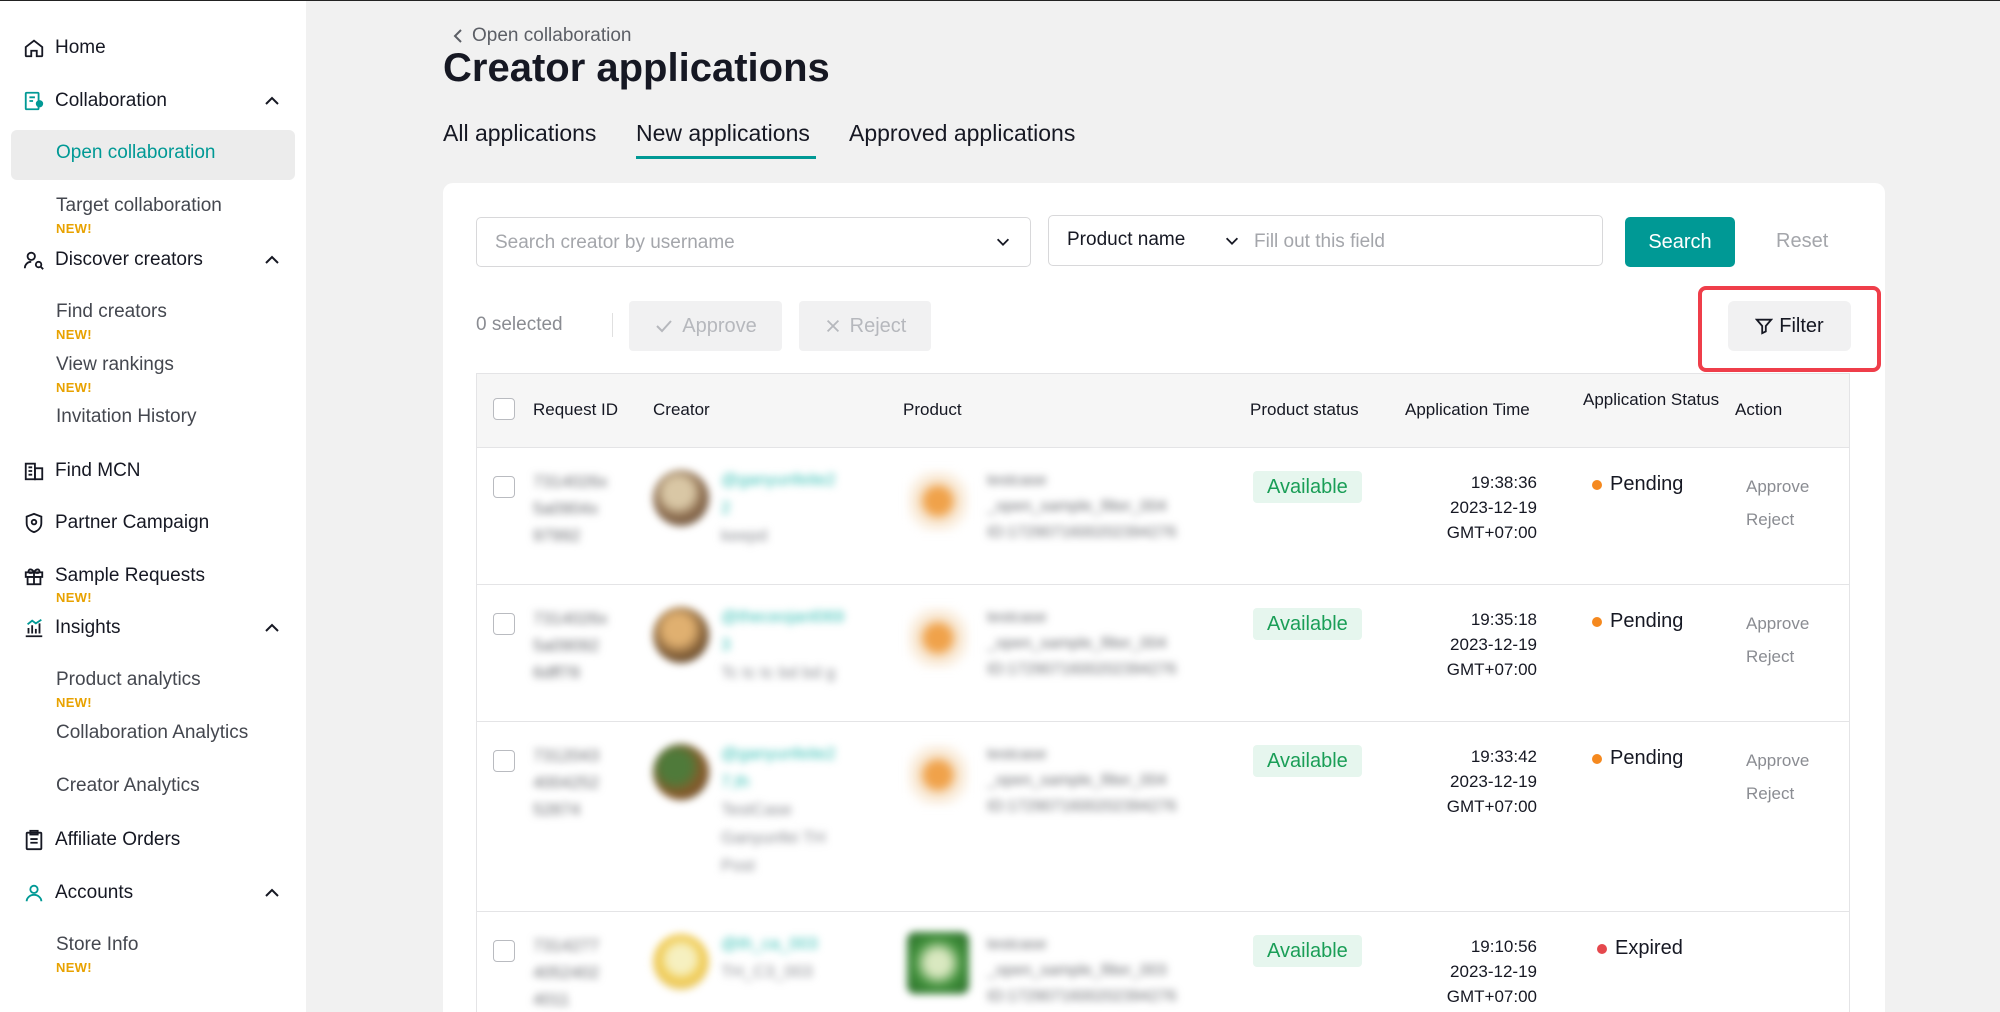 This screenshot has width=2000, height=1012. What do you see at coordinates (153, 260) in the screenshot?
I see `sidebar-item-discover-creators: Discover creators` at bounding box center [153, 260].